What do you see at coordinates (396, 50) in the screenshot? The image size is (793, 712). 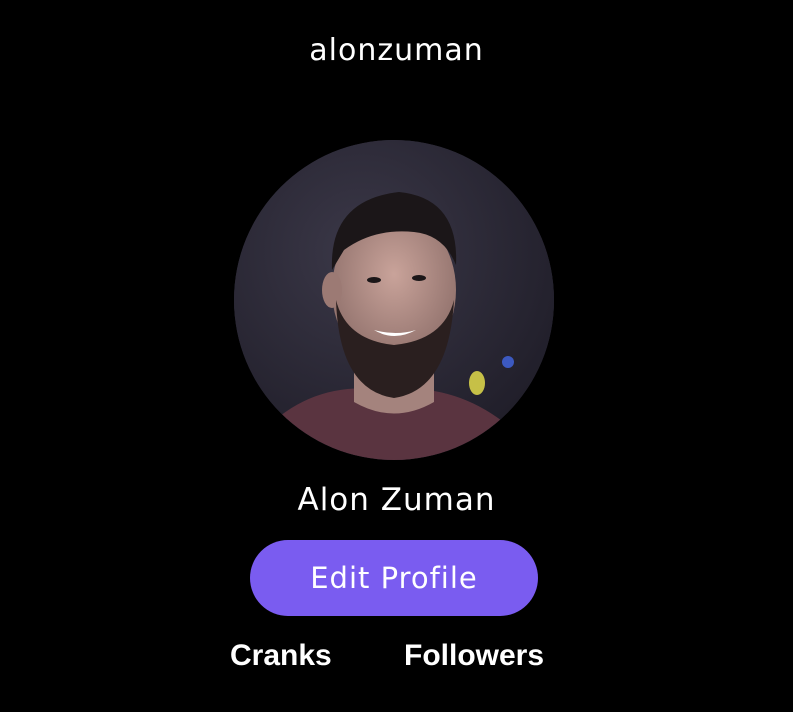 I see `username-header: alonzuman` at bounding box center [396, 50].